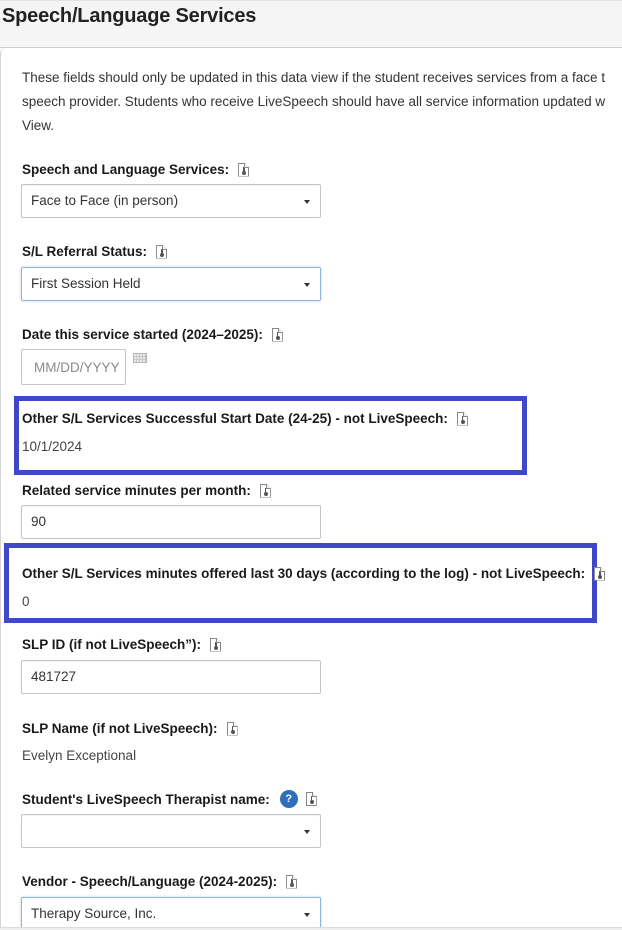 The image size is (622, 930). What do you see at coordinates (152, 334) in the screenshot?
I see `date-started-label: Date this service started (2024–2025):` at bounding box center [152, 334].